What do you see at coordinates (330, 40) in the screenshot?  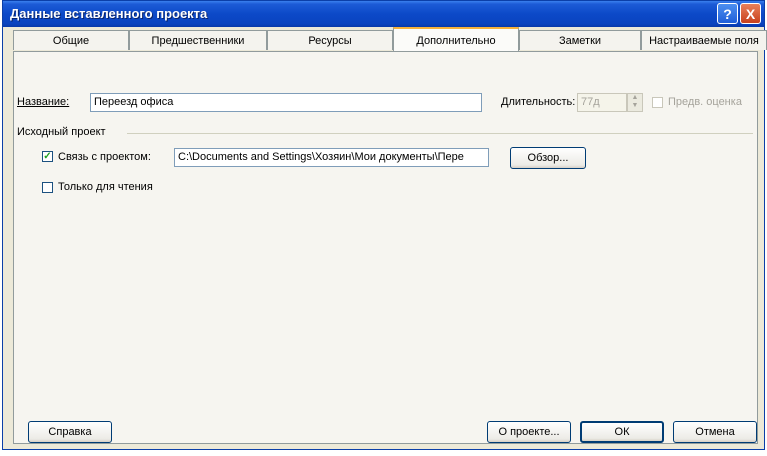 I see `tab-resources: Ресурсы` at bounding box center [330, 40].